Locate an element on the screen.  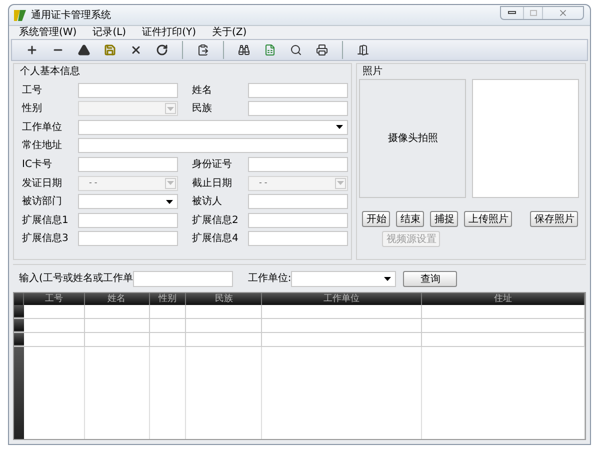
search-label: 输入(工号或姓名或工作单 is located at coordinates (76, 279).